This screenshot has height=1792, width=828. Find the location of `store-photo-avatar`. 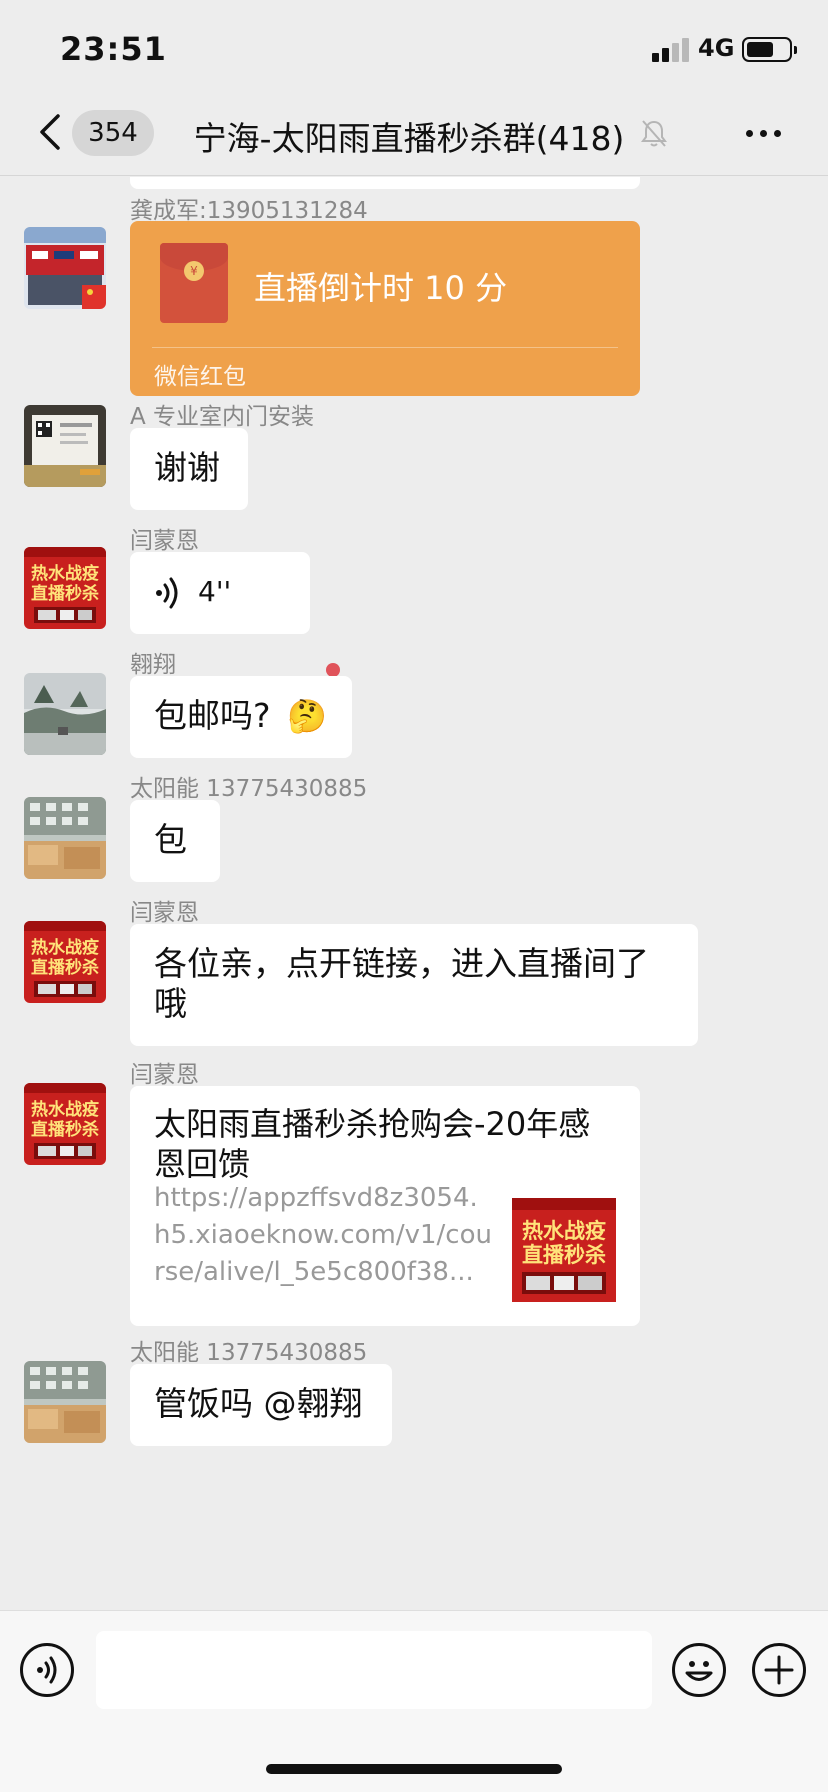

store-photo-avatar is located at coordinates (65, 268).